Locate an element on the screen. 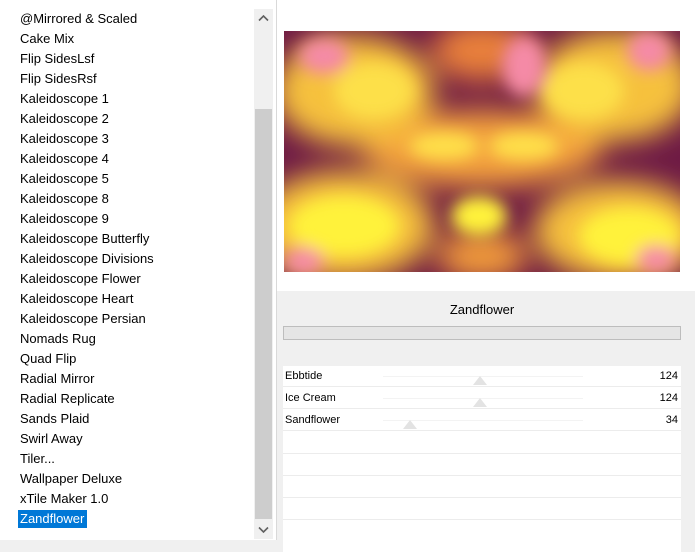 The image size is (695, 552). filter-list-item-label: Kaleidoscope 1 is located at coordinates (64, 98).